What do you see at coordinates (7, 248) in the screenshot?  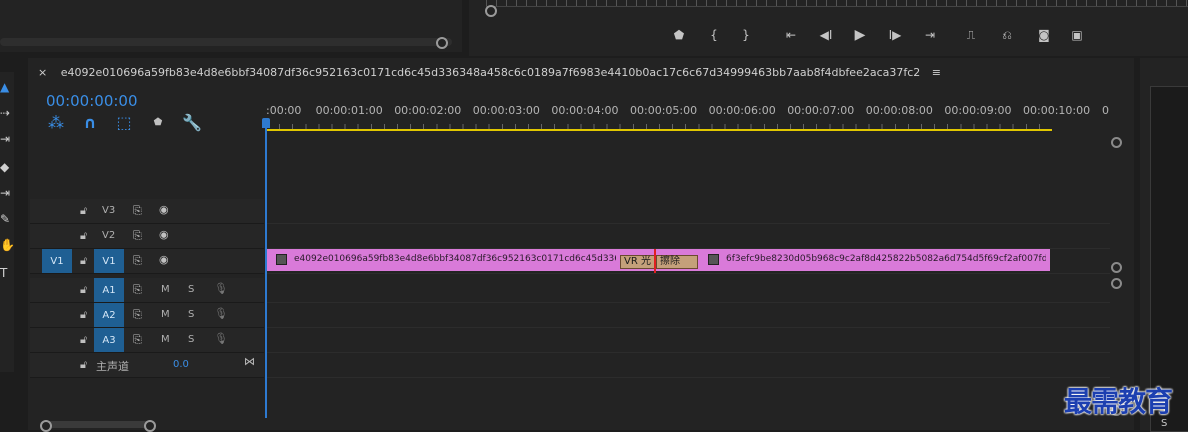 I see `hand-tool-icon: ✋` at bounding box center [7, 248].